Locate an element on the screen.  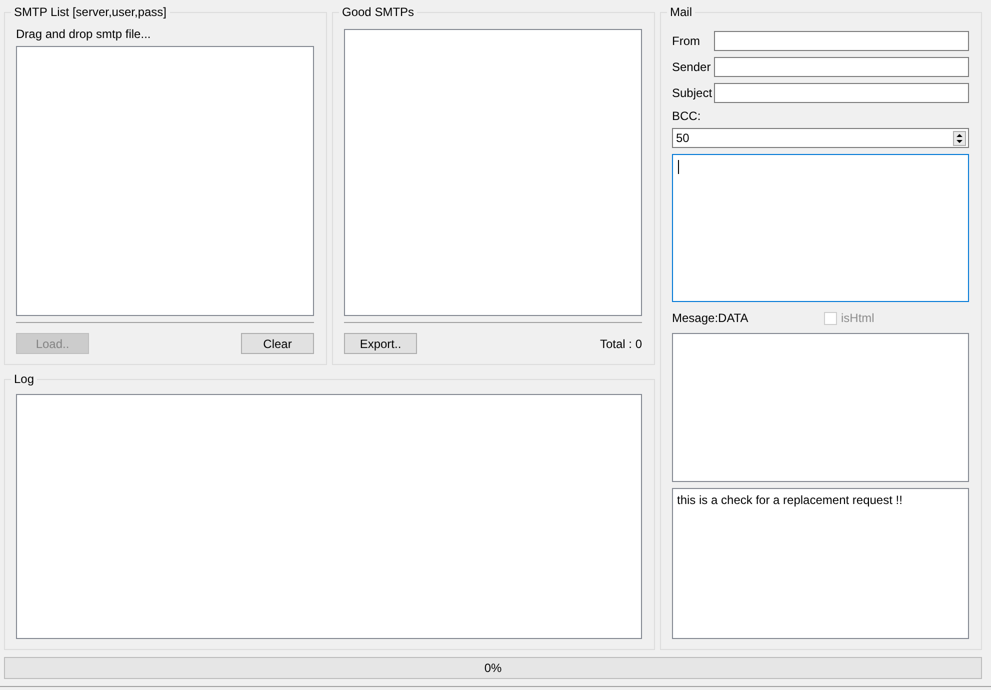
field-label: From is located at coordinates (686, 41).